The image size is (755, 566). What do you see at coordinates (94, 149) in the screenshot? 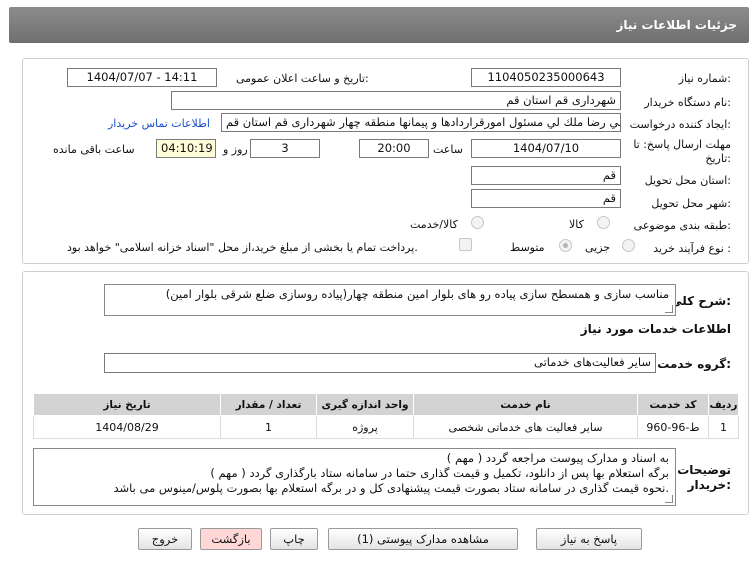
I see `remaining-time-label: ساعت باقی مانده` at bounding box center [94, 149].